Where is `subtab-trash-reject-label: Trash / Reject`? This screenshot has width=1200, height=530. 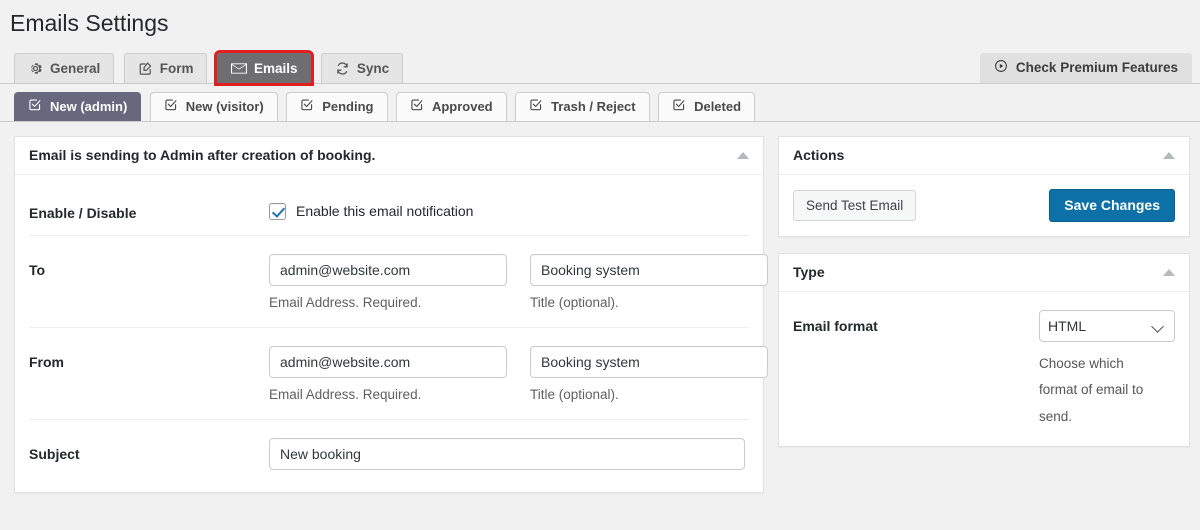
subtab-trash-reject-label: Trash / Reject is located at coordinates (593, 107).